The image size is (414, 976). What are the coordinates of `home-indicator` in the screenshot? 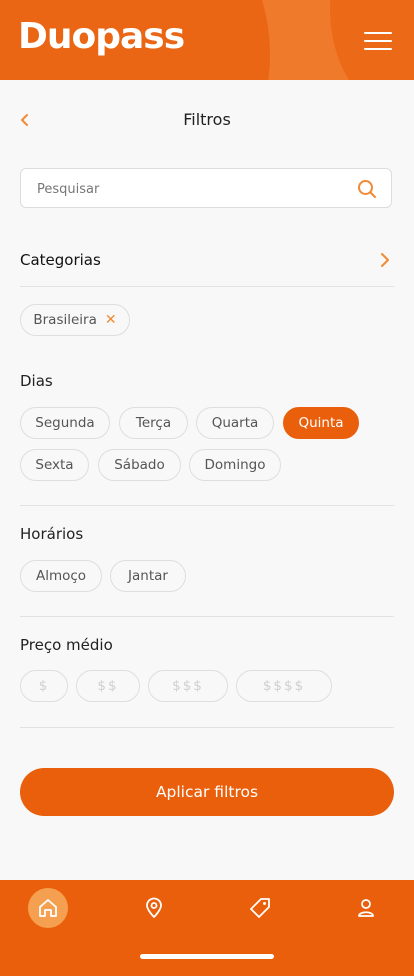 It's located at (207, 956).